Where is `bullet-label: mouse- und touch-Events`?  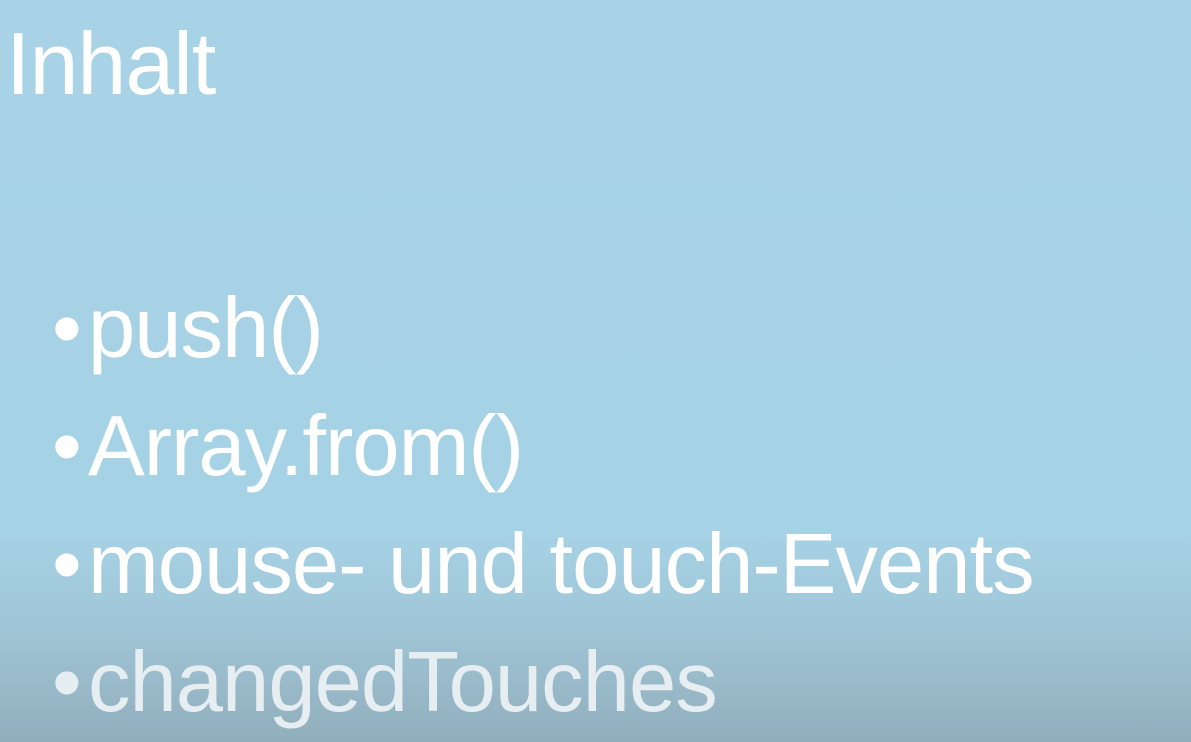 bullet-label: mouse- und touch-Events is located at coordinates (561, 564).